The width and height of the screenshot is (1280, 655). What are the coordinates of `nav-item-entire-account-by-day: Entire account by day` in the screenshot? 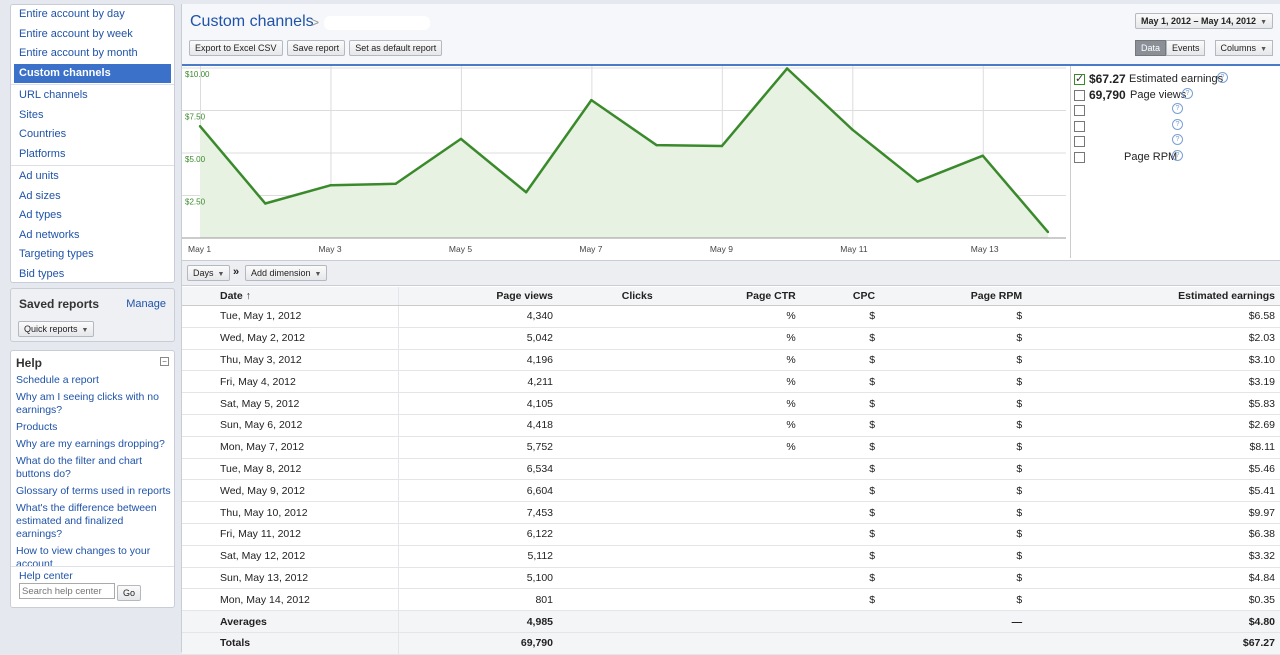 It's located at (92, 15).